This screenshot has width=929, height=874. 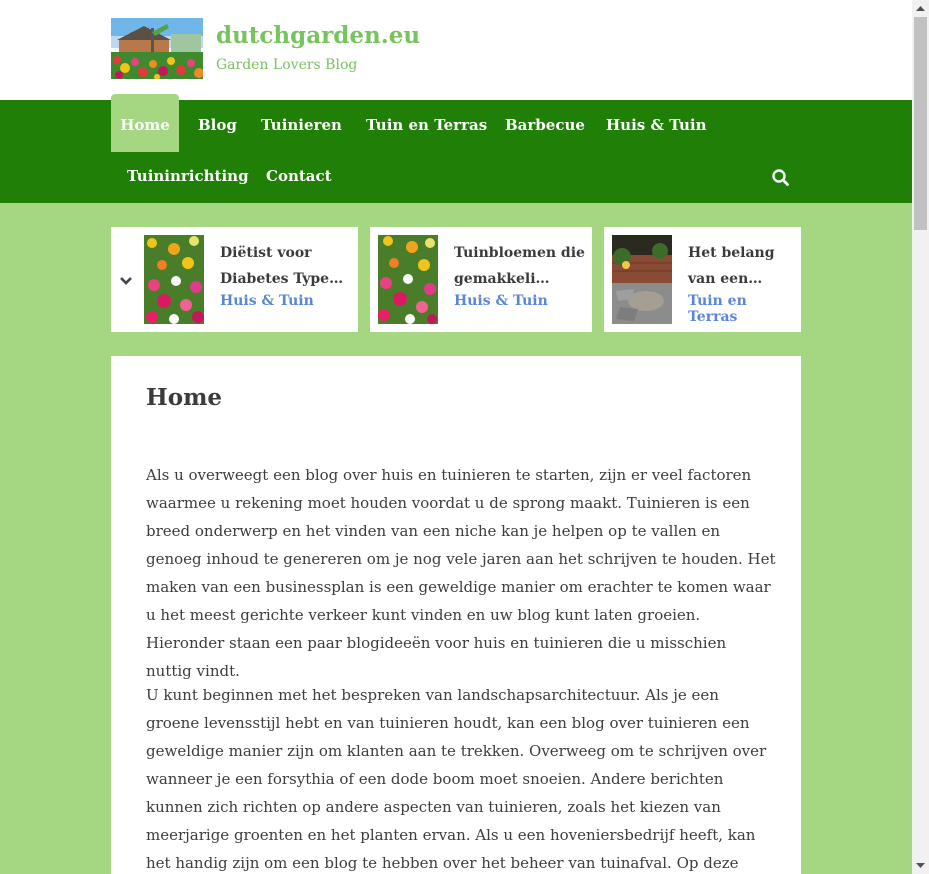 What do you see at coordinates (126, 280) in the screenshot?
I see `chevron-down-icon` at bounding box center [126, 280].